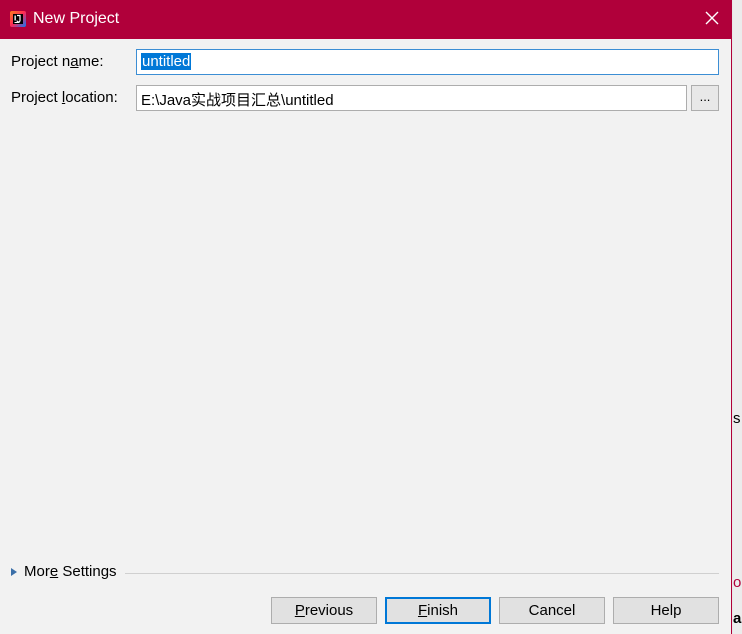 The width and height of the screenshot is (742, 634). What do you see at coordinates (57, 61) in the screenshot?
I see `project-name-label: Project name:` at bounding box center [57, 61].